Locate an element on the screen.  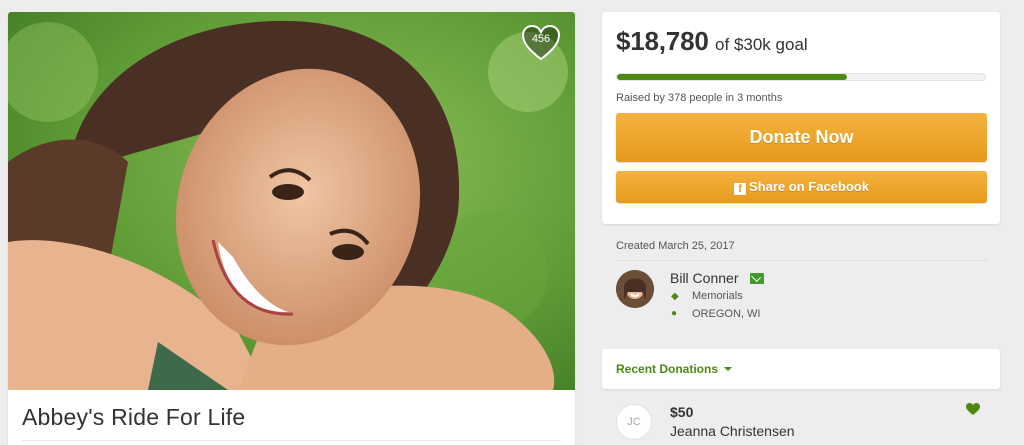
donation-amount: $50 is located at coordinates (682, 412).